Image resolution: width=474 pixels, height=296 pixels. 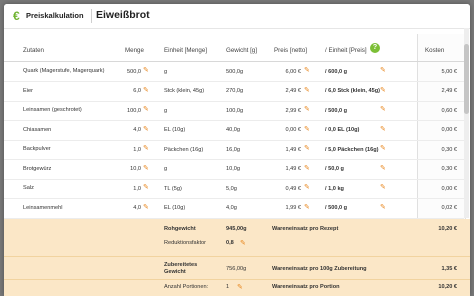 What do you see at coordinates (37, 129) in the screenshot?
I see `ingredient-name: Chiasamen` at bounding box center [37, 129].